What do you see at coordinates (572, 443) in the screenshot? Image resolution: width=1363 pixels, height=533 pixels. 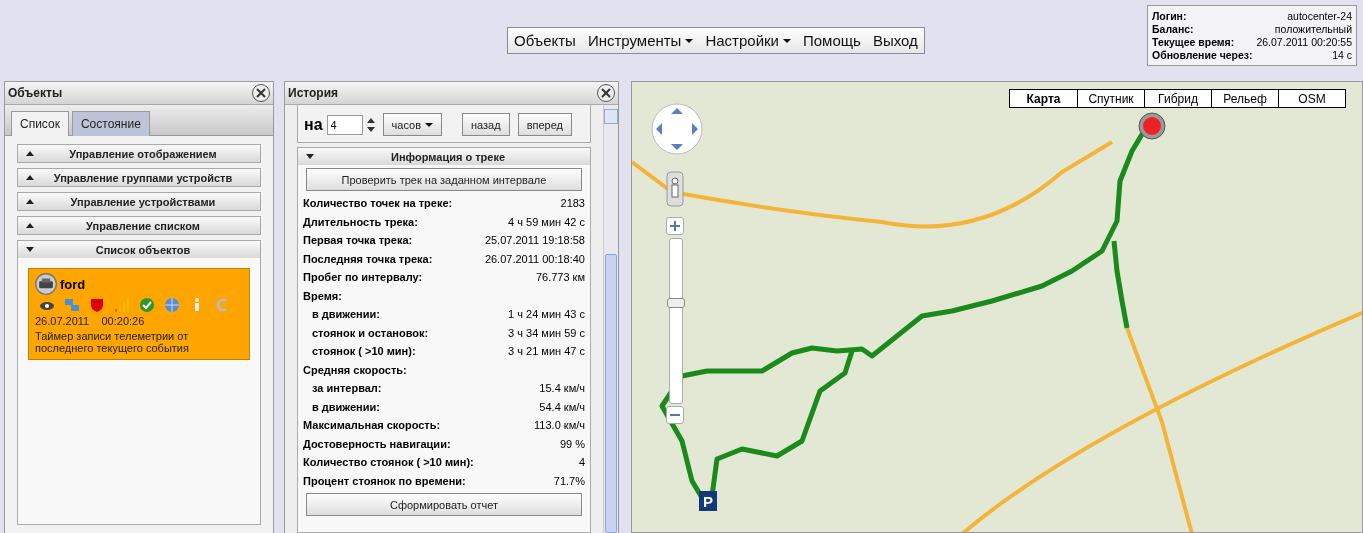 I see `stat-value: 99 %` at bounding box center [572, 443].